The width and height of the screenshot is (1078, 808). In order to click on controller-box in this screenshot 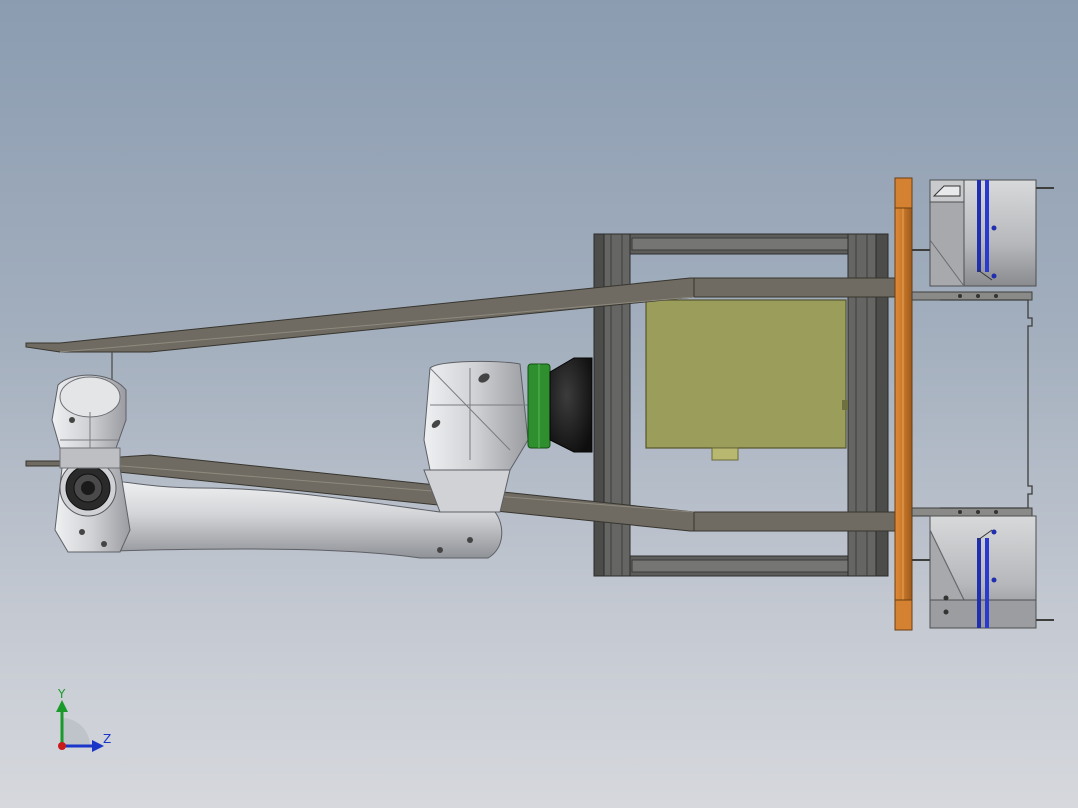, I will do `click(746, 380)`.